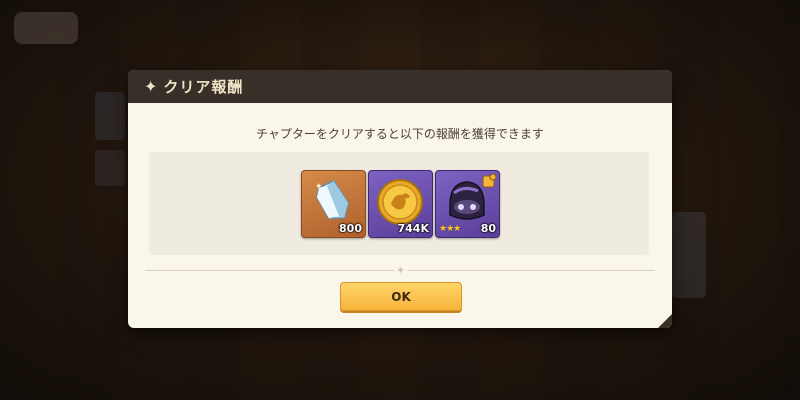 Image resolution: width=800 pixels, height=400 pixels. What do you see at coordinates (467, 204) in the screenshot?
I see `reward-item-hero-piece: ★★★ 80` at bounding box center [467, 204].